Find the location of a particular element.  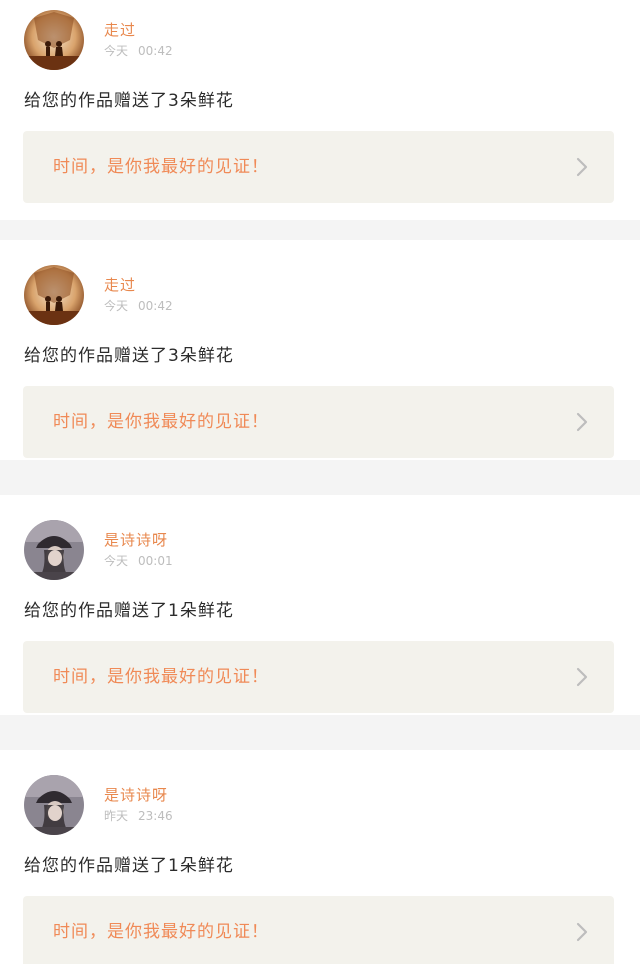

timestamp: 昨天 23:46 is located at coordinates (138, 816).